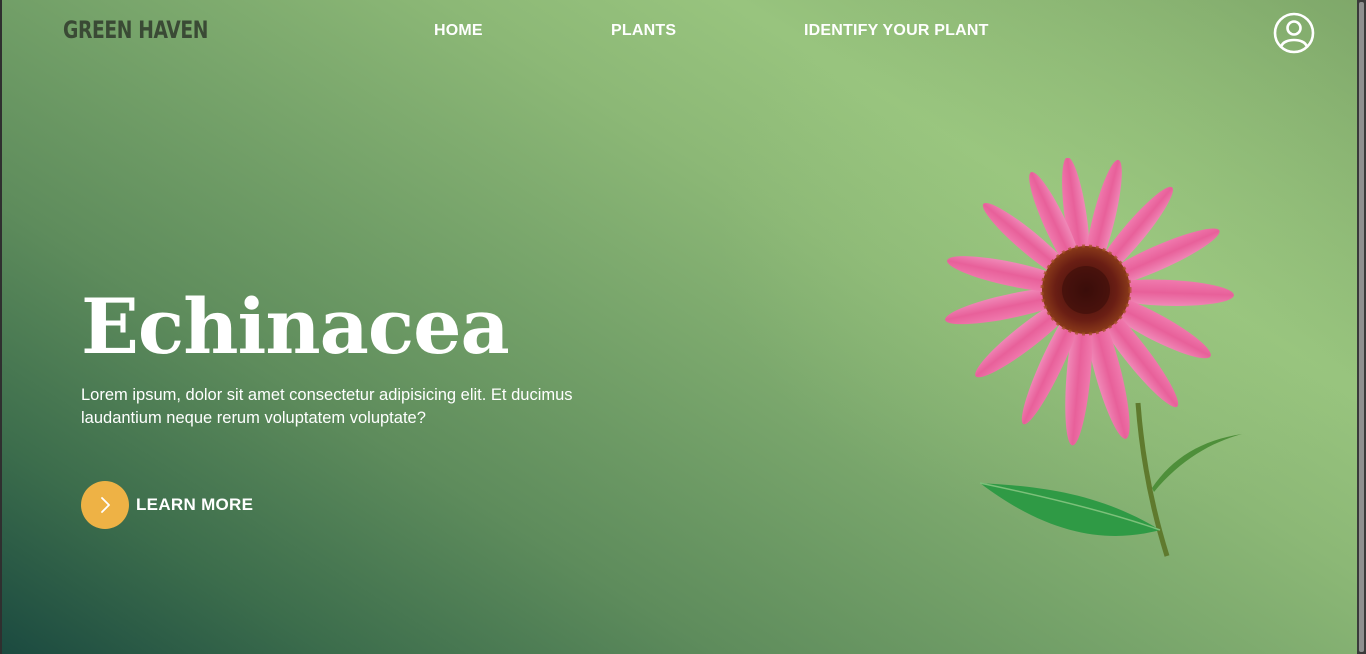  Describe the element at coordinates (295, 326) in the screenshot. I see `hero-title: Echinacea` at that location.